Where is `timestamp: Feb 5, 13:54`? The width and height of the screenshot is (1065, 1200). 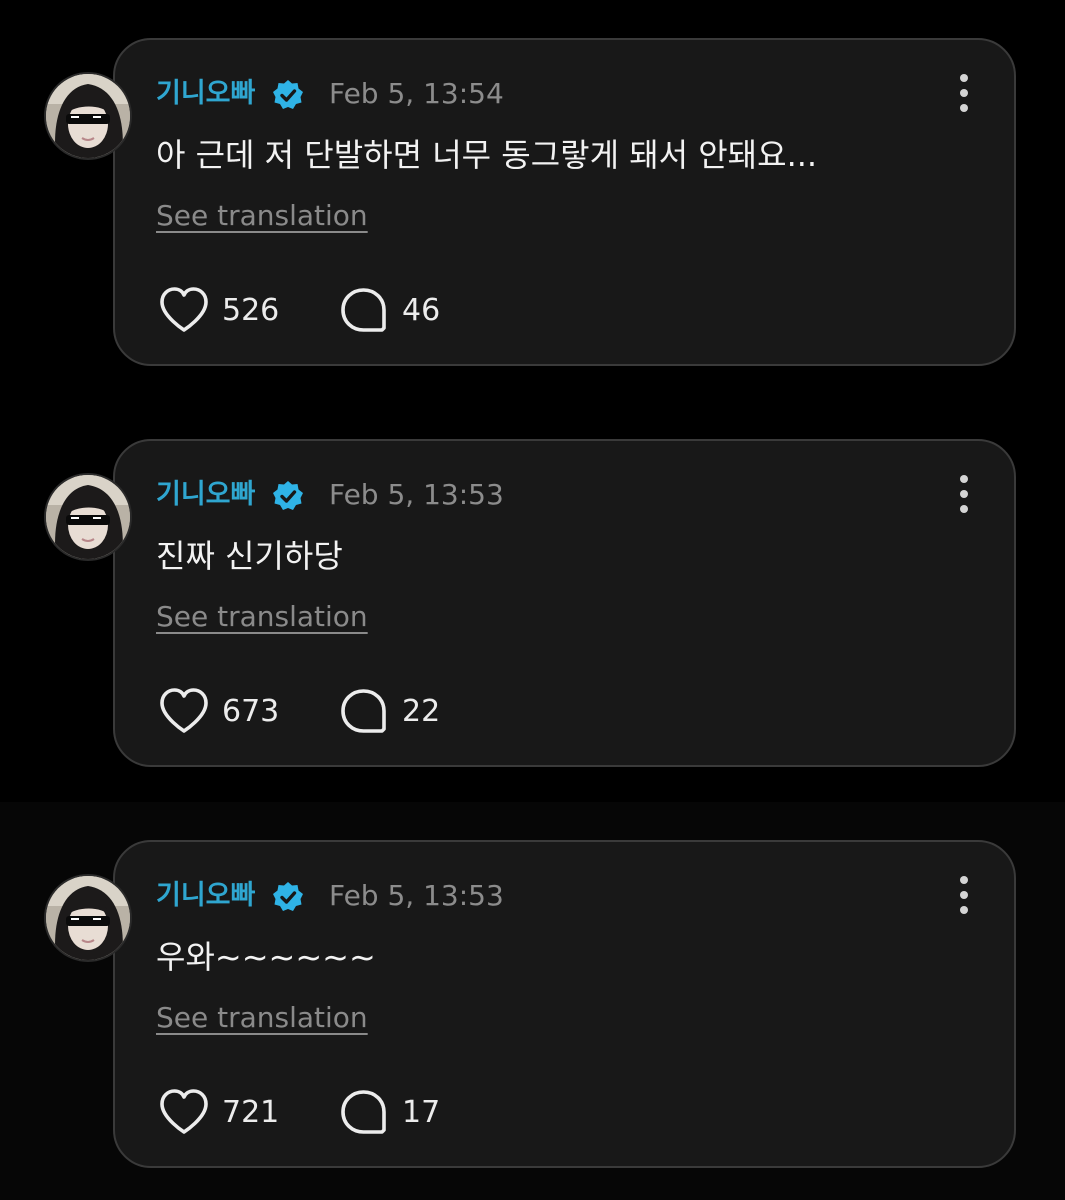
timestamp: Feb 5, 13:54 is located at coordinates (416, 93).